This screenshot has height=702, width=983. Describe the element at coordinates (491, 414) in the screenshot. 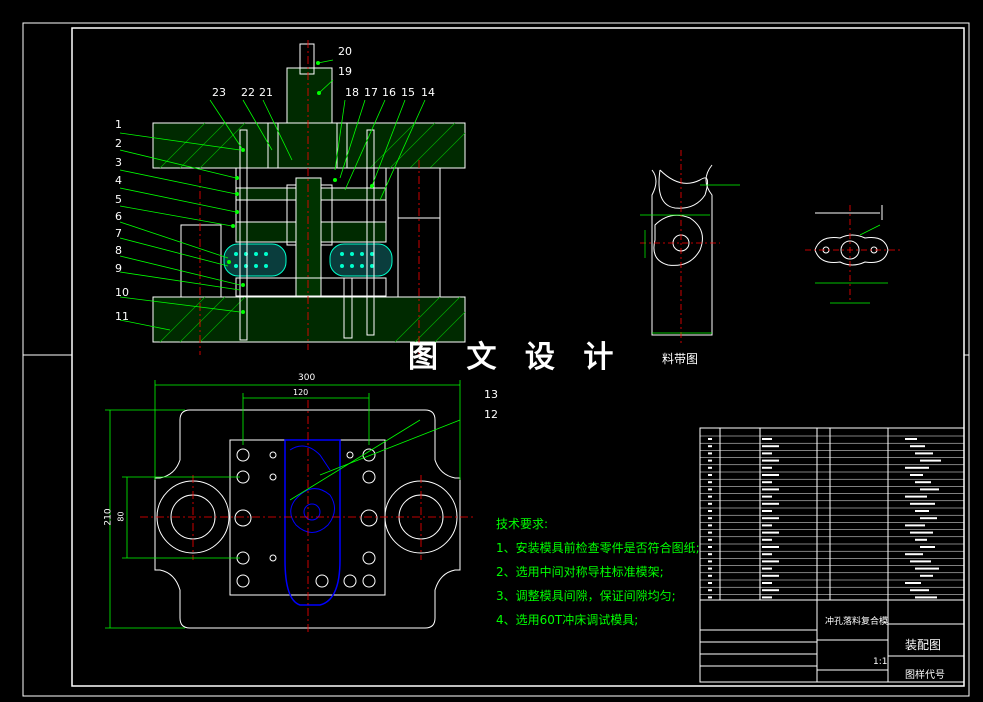

I see `callout-number: 12` at that location.